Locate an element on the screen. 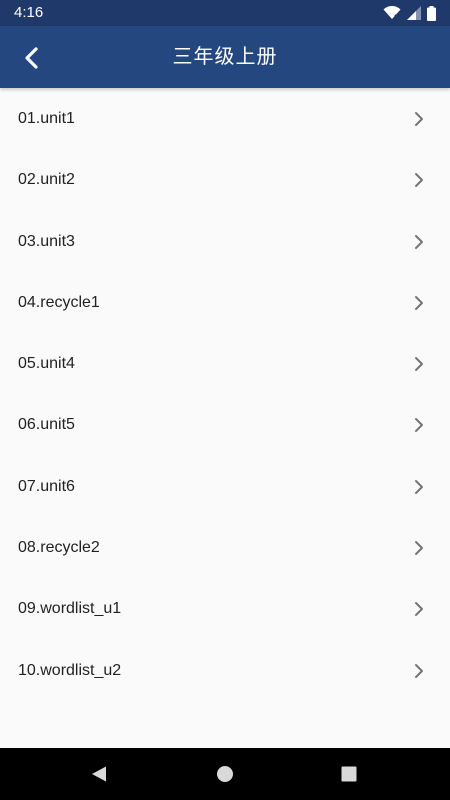  list-item: 07.unit6 is located at coordinates (225, 486).